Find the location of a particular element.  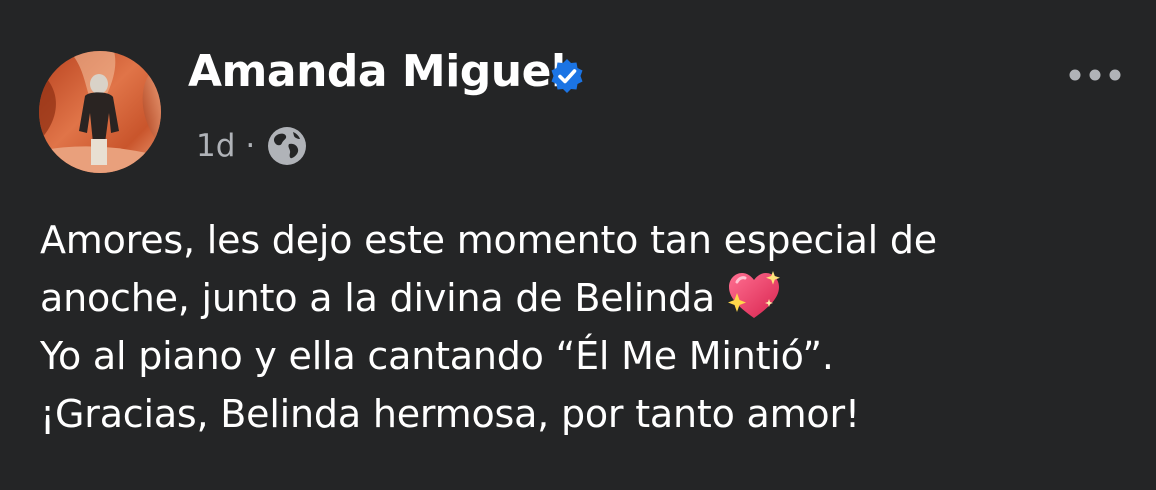

post-line-2: anoche, junto a la divina de Belinda is located at coordinates (585, 298).